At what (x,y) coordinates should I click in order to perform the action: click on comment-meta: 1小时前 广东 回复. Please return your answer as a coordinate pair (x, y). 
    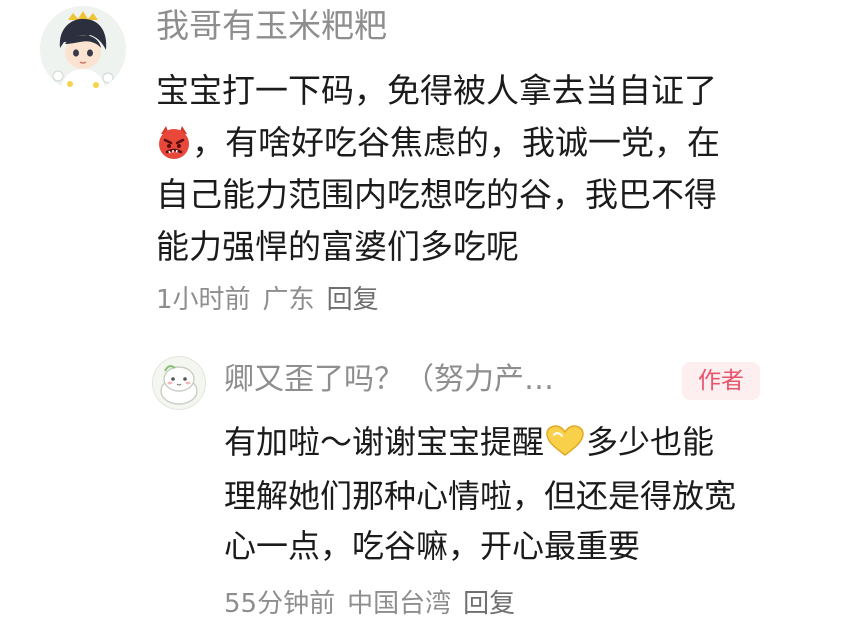
    Looking at the image, I should click on (273, 300).